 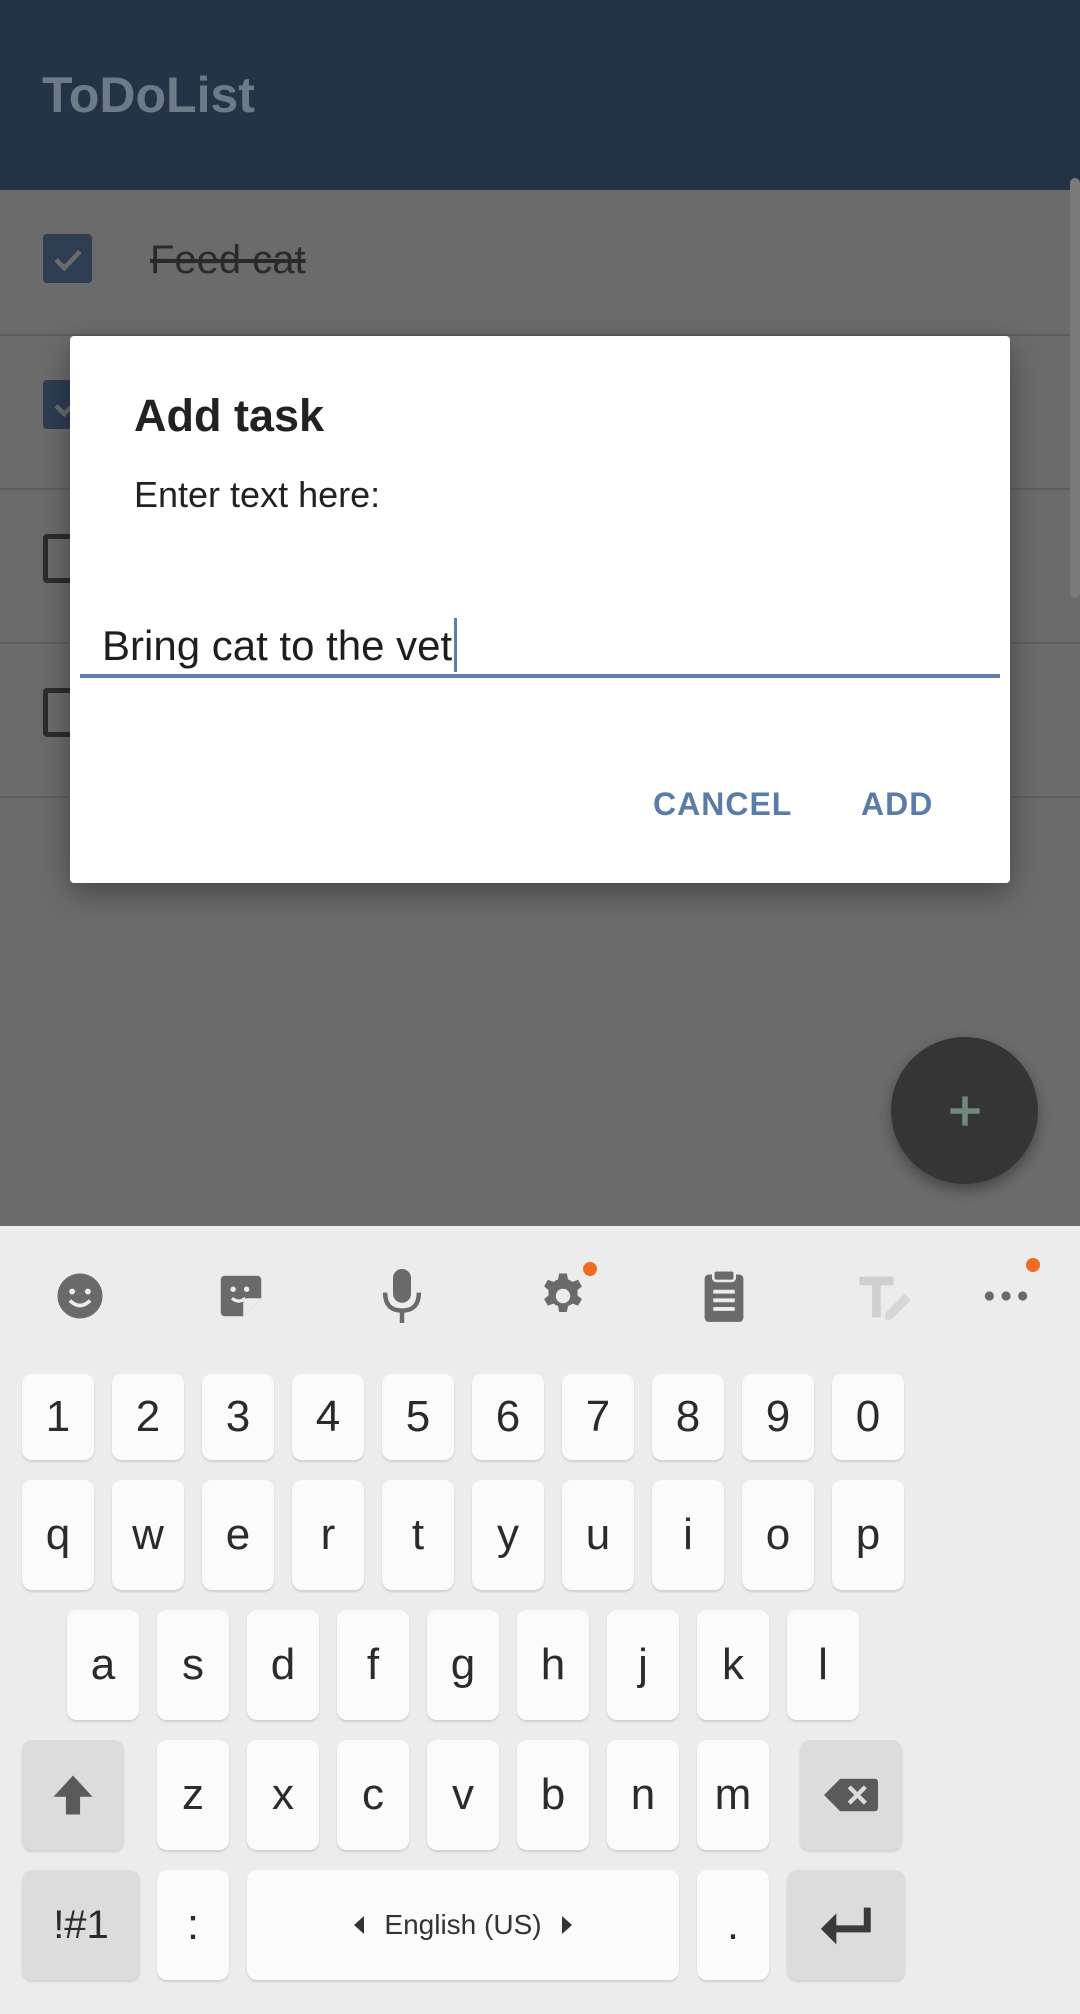 I want to click on key-u: u, so click(x=598, y=1535).